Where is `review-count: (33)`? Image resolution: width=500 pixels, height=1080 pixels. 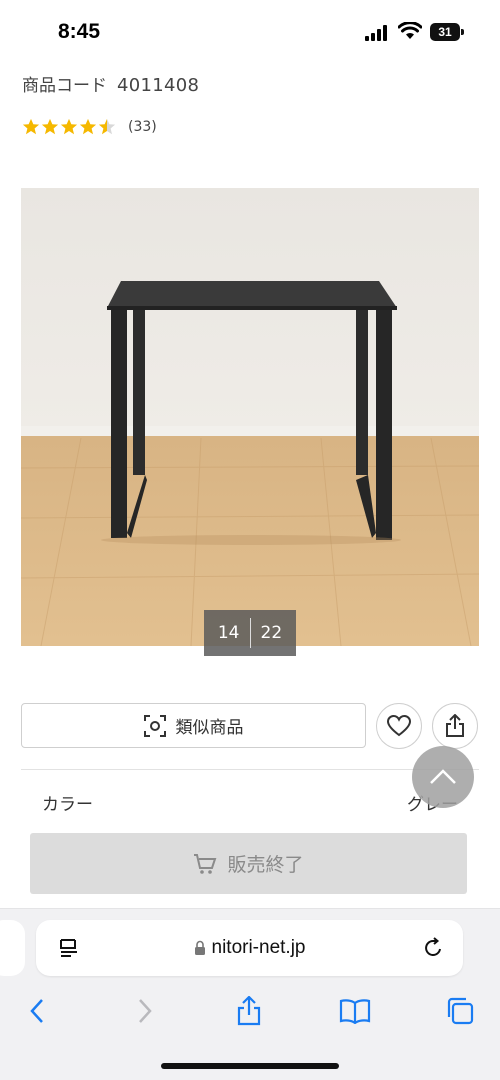 review-count: (33) is located at coordinates (142, 127).